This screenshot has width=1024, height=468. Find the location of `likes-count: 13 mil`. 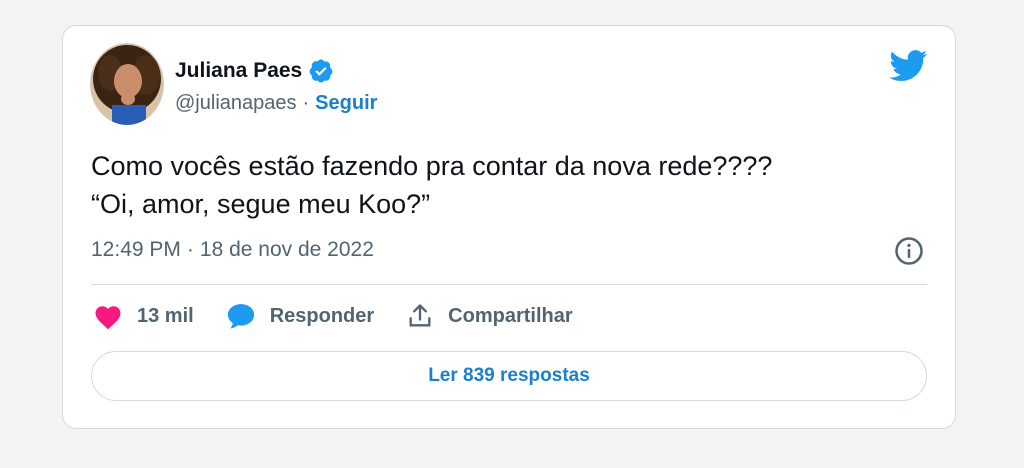

likes-count: 13 mil is located at coordinates (165, 315).